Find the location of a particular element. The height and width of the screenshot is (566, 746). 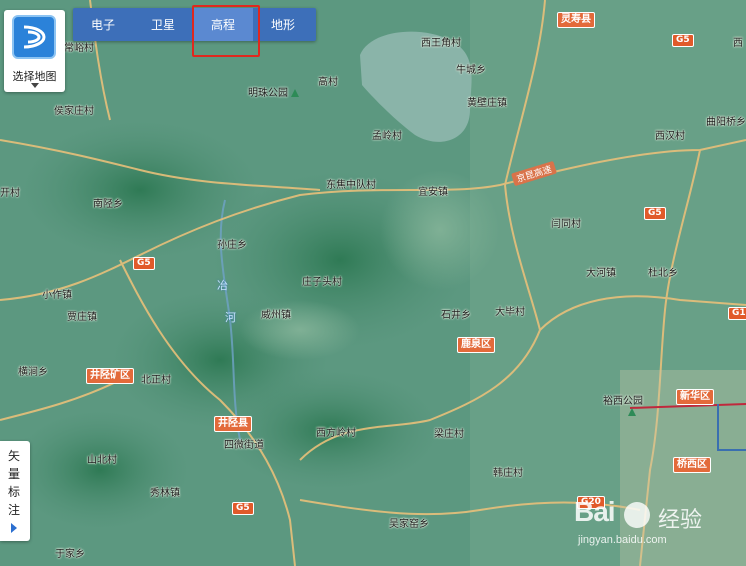

place-label: 西方岭村 is located at coordinates (336, 433).